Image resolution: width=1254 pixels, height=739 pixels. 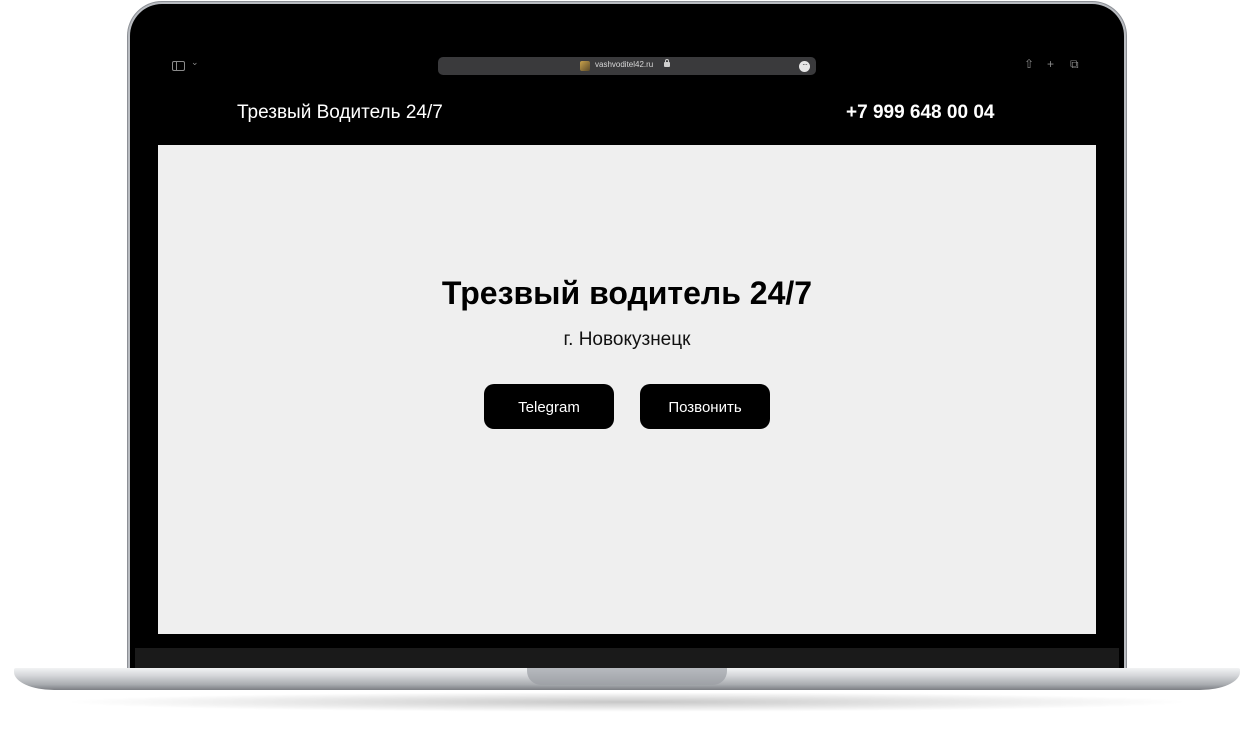 I want to click on browser-toolbar: ⌄ vashvoditel42.ru ··· ⇧ + ⧉, so click(x=627, y=66).